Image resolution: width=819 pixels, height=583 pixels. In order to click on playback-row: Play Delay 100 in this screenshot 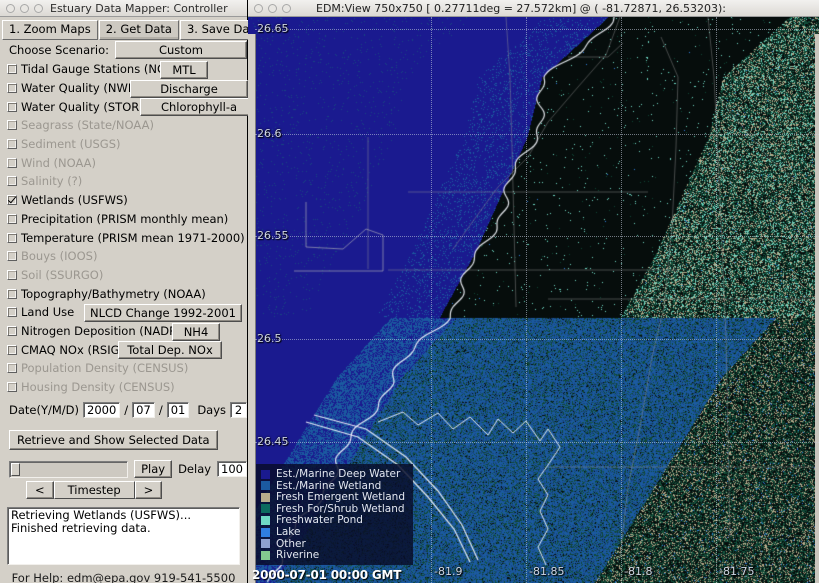, I will do `click(123, 469)`.